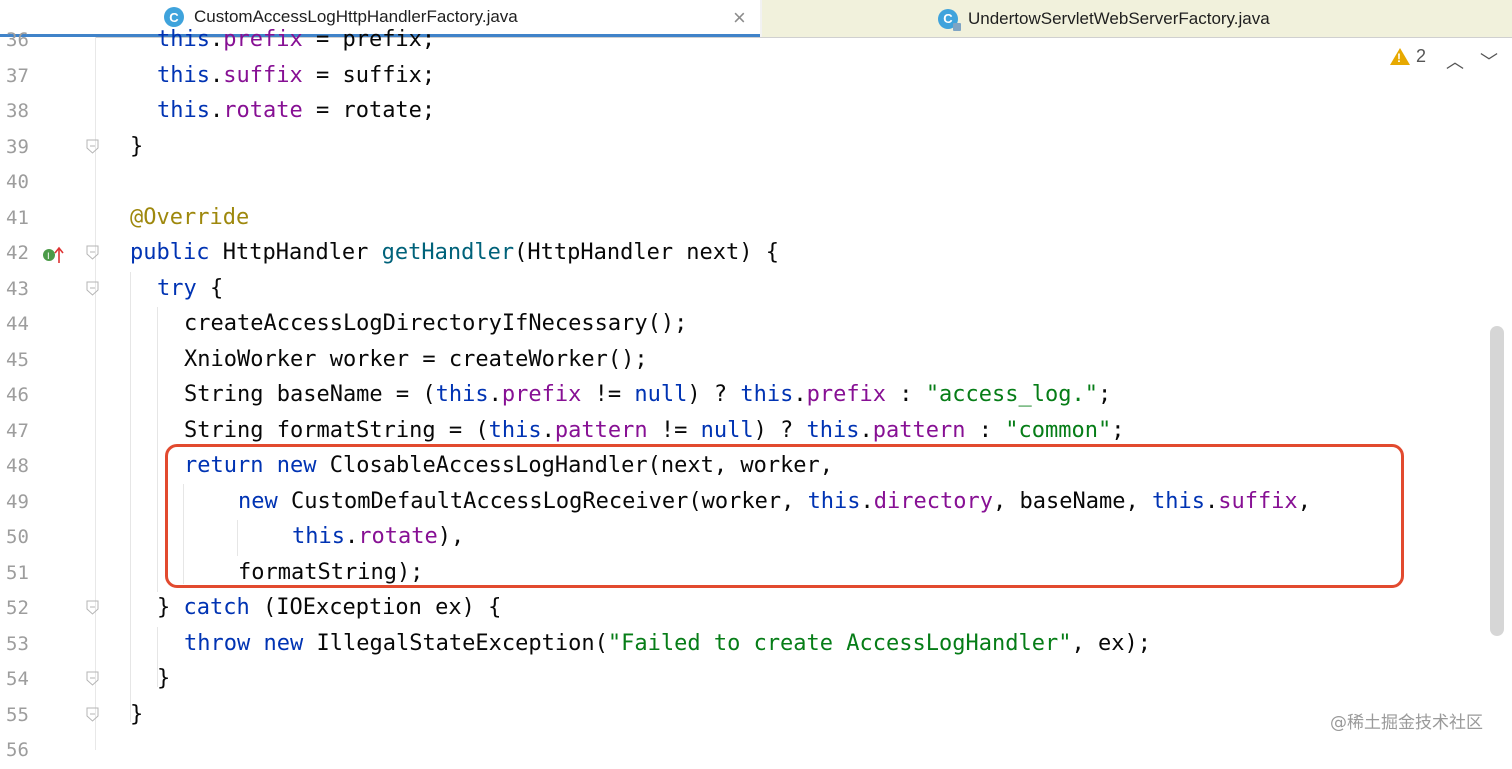  What do you see at coordinates (17, 253) in the screenshot?
I see `line-number: 42` at bounding box center [17, 253].